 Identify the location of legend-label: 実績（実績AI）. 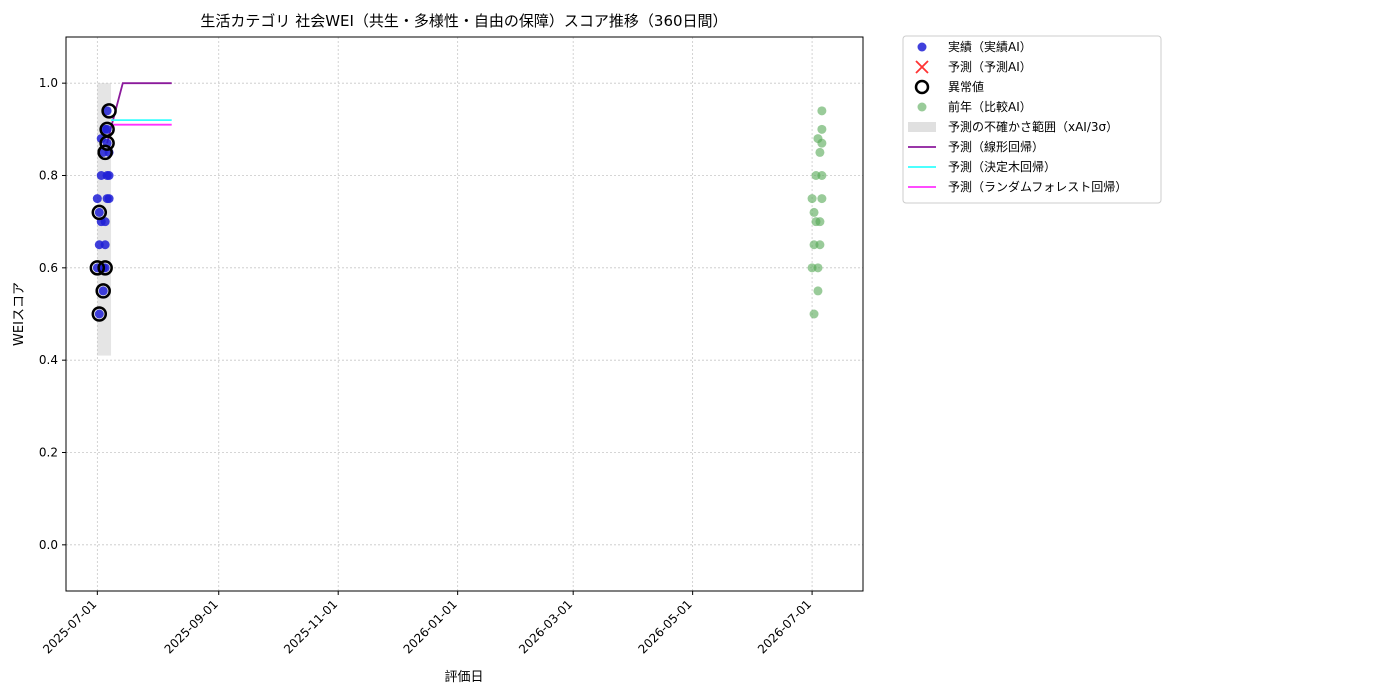
(990, 46).